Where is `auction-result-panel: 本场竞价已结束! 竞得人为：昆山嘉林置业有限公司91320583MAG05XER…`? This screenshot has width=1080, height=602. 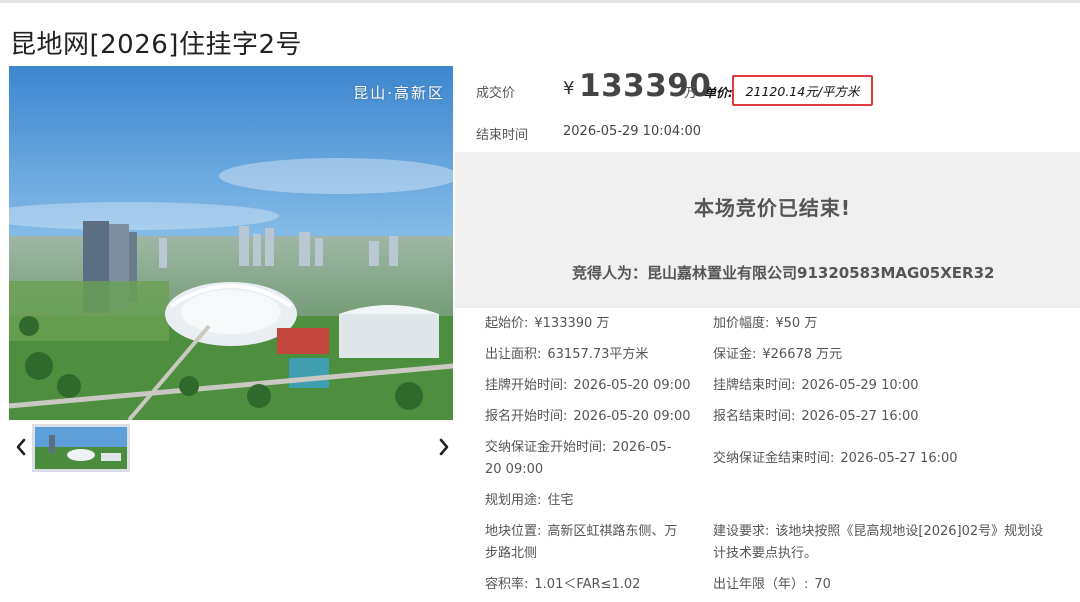
auction-result-panel: 本场竞价已结束! 竞得人为：昆山嘉林置业有限公司91320583MAG05XER… is located at coordinates (767, 230).